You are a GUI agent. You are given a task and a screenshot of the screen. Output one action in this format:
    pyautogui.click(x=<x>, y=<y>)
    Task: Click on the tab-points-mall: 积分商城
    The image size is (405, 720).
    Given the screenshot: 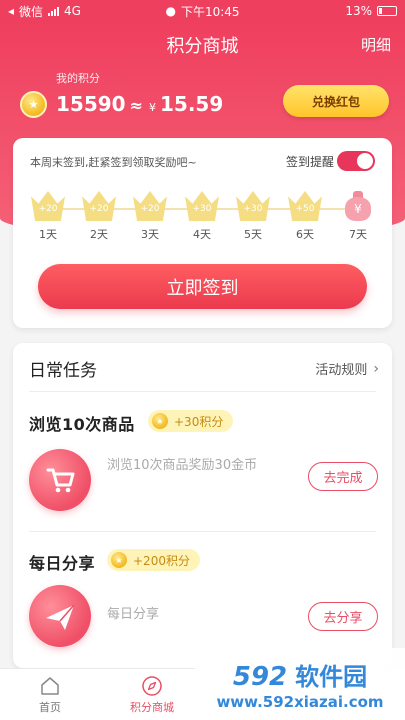 What is the action you would take?
    pyautogui.click(x=152, y=695)
    